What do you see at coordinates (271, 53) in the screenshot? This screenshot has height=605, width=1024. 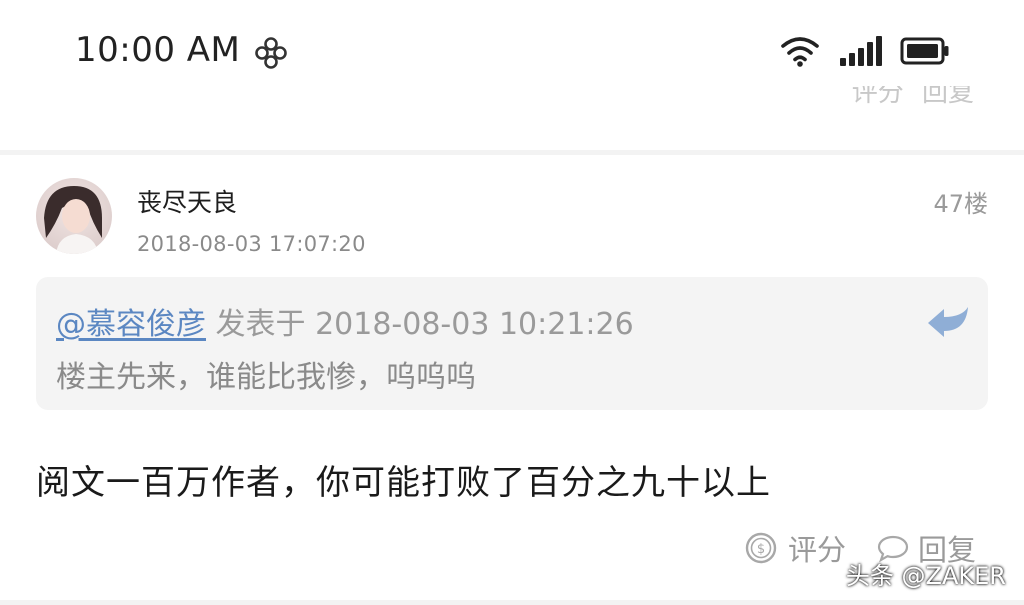 I see `carrier-icon` at bounding box center [271, 53].